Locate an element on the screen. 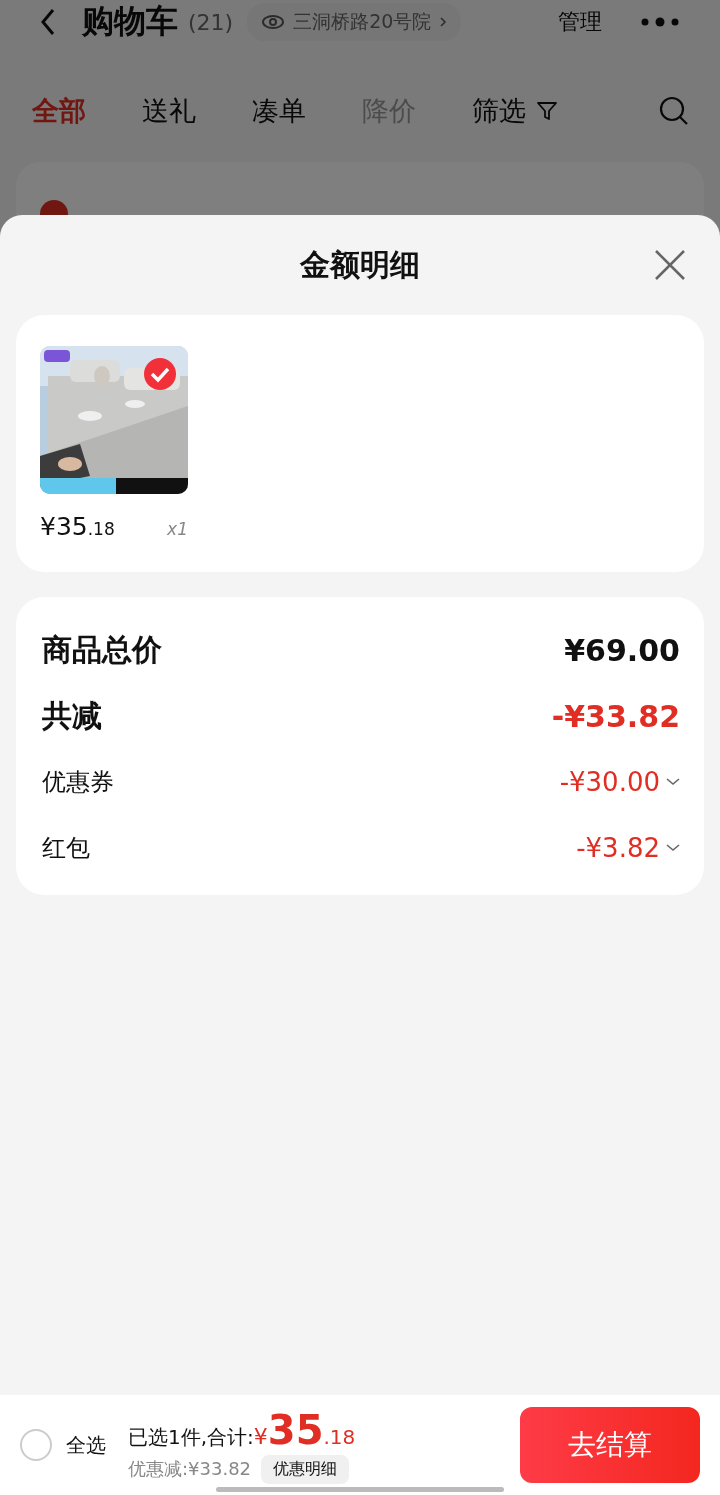 The image size is (720, 1495). summary-value: -¥30.00 is located at coordinates (609, 782).